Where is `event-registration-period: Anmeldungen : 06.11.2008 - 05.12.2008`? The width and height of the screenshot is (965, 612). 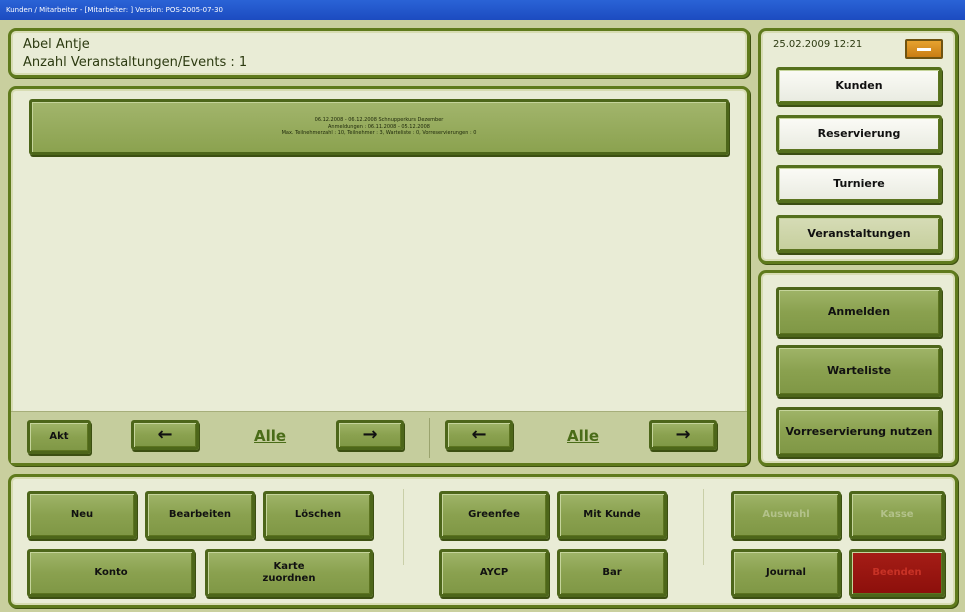 event-registration-period: Anmeldungen : 06.11.2008 - 05.12.2008 is located at coordinates (379, 126).